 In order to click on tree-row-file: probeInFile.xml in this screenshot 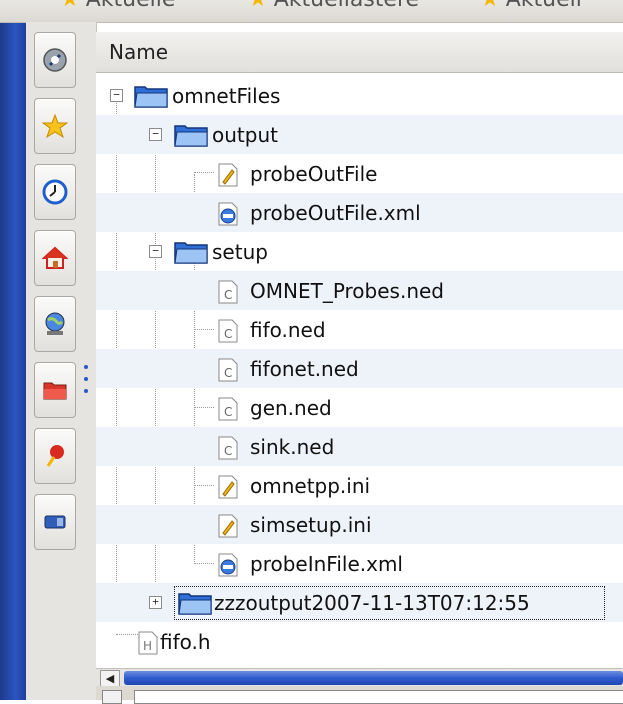, I will do `click(359, 563)`.